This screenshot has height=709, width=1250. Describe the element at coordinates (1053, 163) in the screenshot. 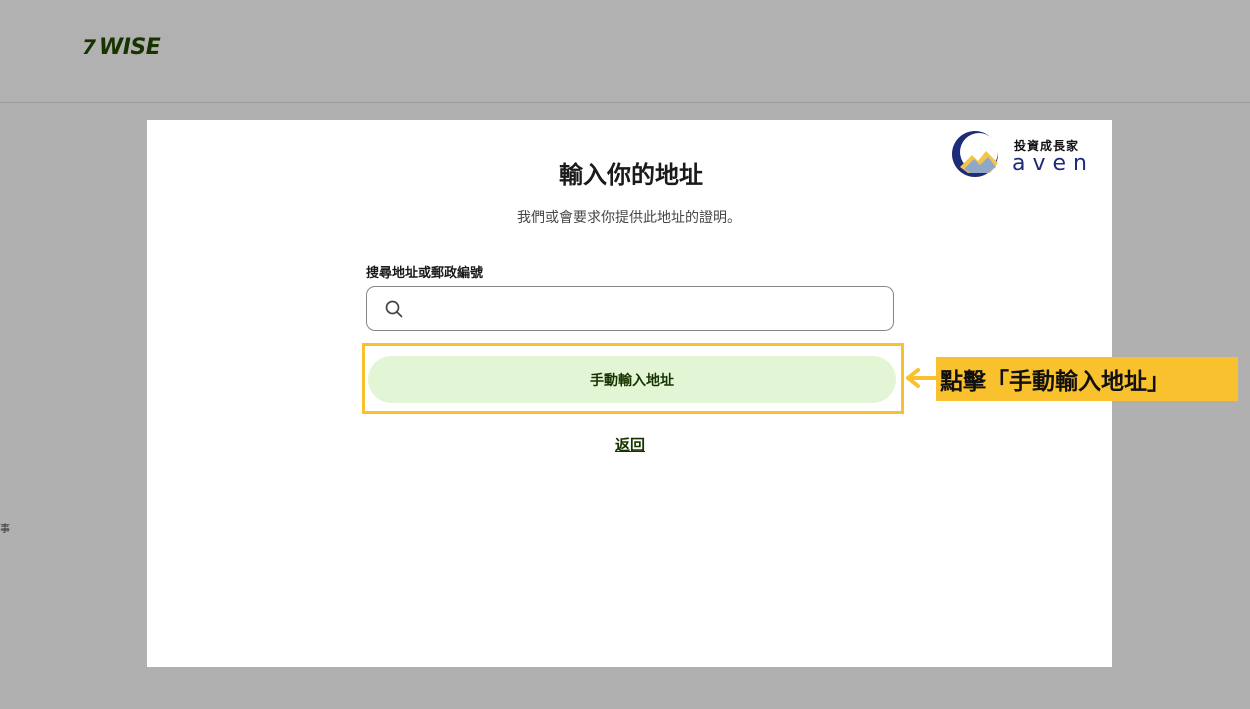

I see `aven-bottom-text: aven` at that location.